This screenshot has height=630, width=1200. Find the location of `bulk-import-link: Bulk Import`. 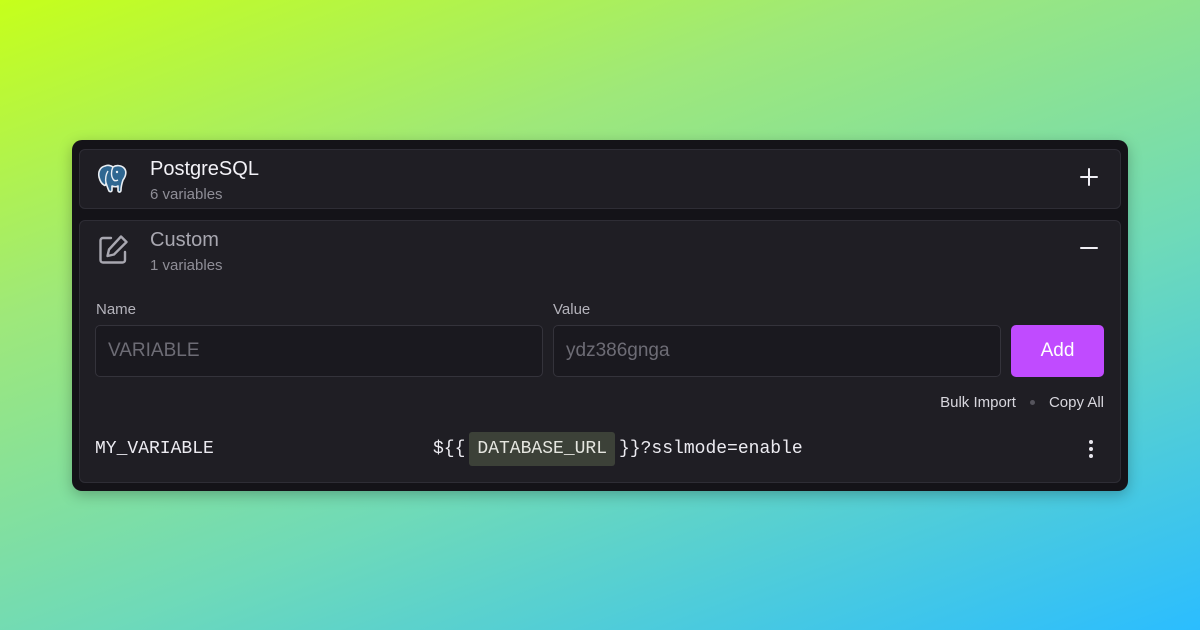

bulk-import-link: Bulk Import is located at coordinates (978, 402).